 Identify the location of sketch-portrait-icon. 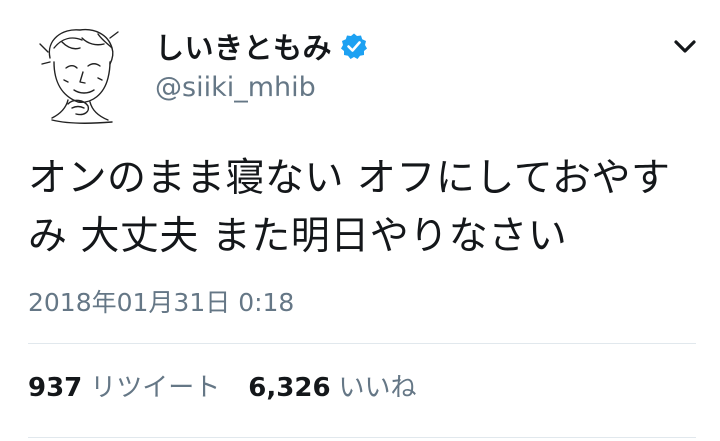
(79, 76).